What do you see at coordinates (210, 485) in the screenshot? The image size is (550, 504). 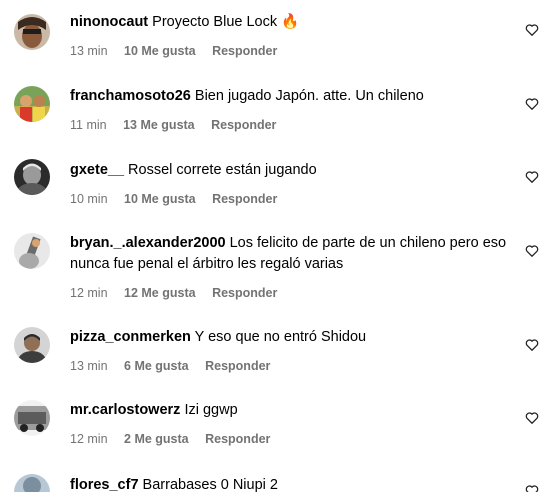 I see `comment-text: Barrabases 0 Niupi 2` at bounding box center [210, 485].